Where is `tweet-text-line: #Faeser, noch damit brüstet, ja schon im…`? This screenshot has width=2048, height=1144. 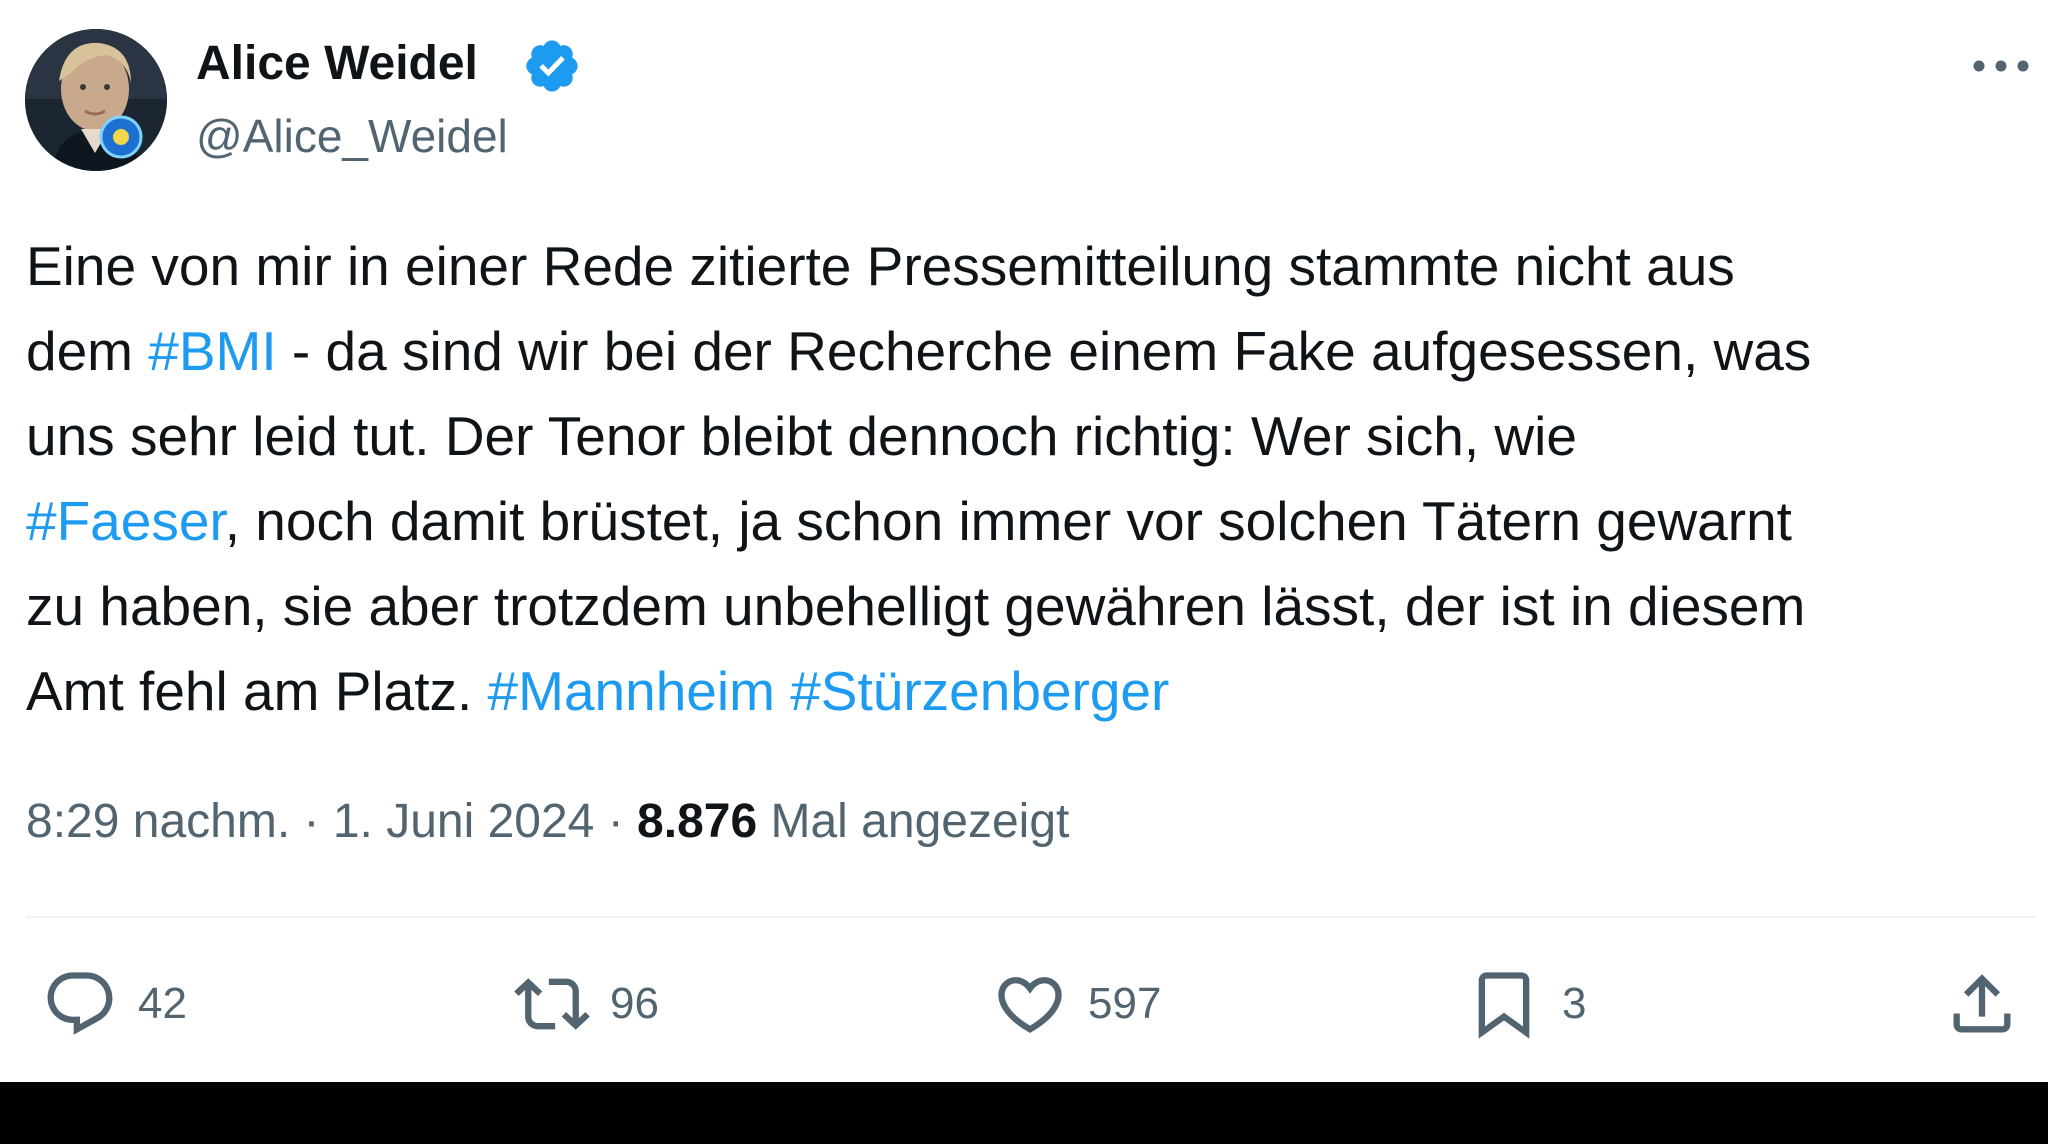
tweet-text-line: #Faeser, noch damit brüstet, ja schon im… is located at coordinates (1031, 521).